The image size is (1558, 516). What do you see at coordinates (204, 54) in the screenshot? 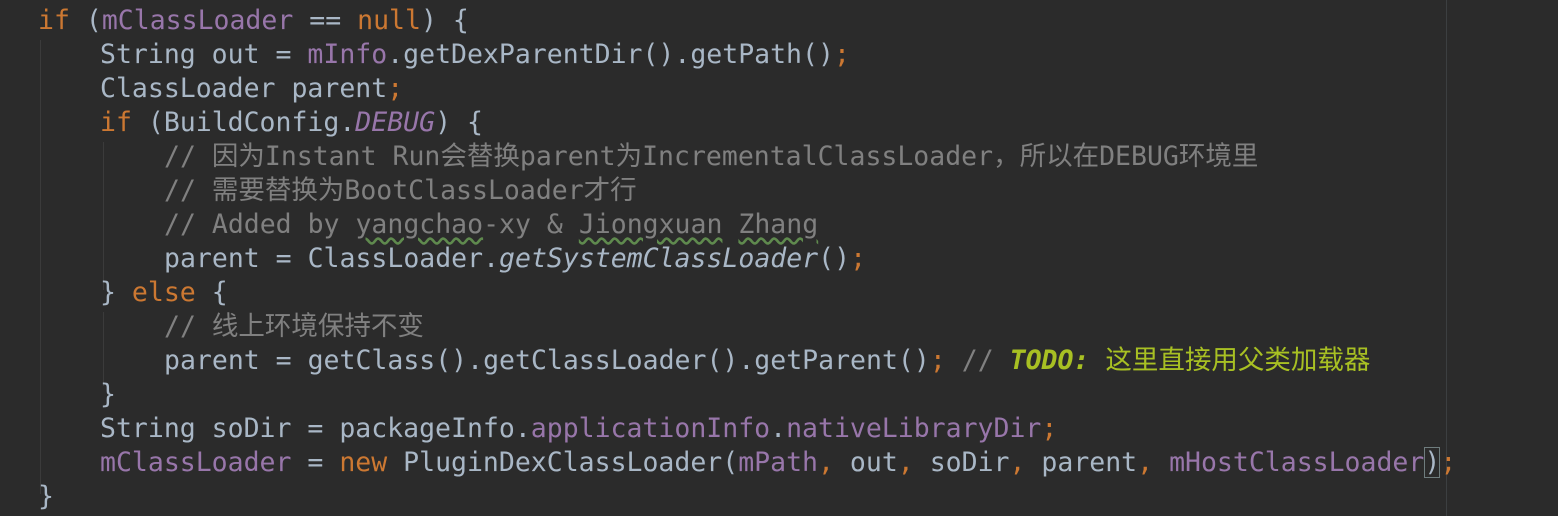
I see `code-token: String out =` at bounding box center [204, 54].